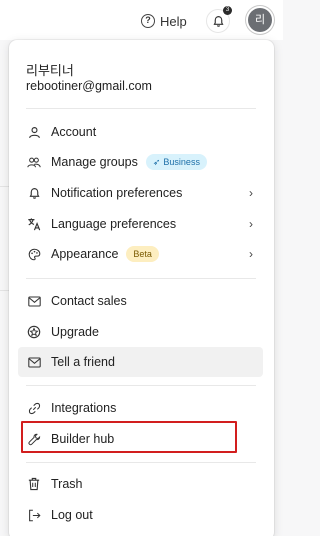 This screenshot has width=320, height=536. I want to click on translate-icon, so click(34, 224).